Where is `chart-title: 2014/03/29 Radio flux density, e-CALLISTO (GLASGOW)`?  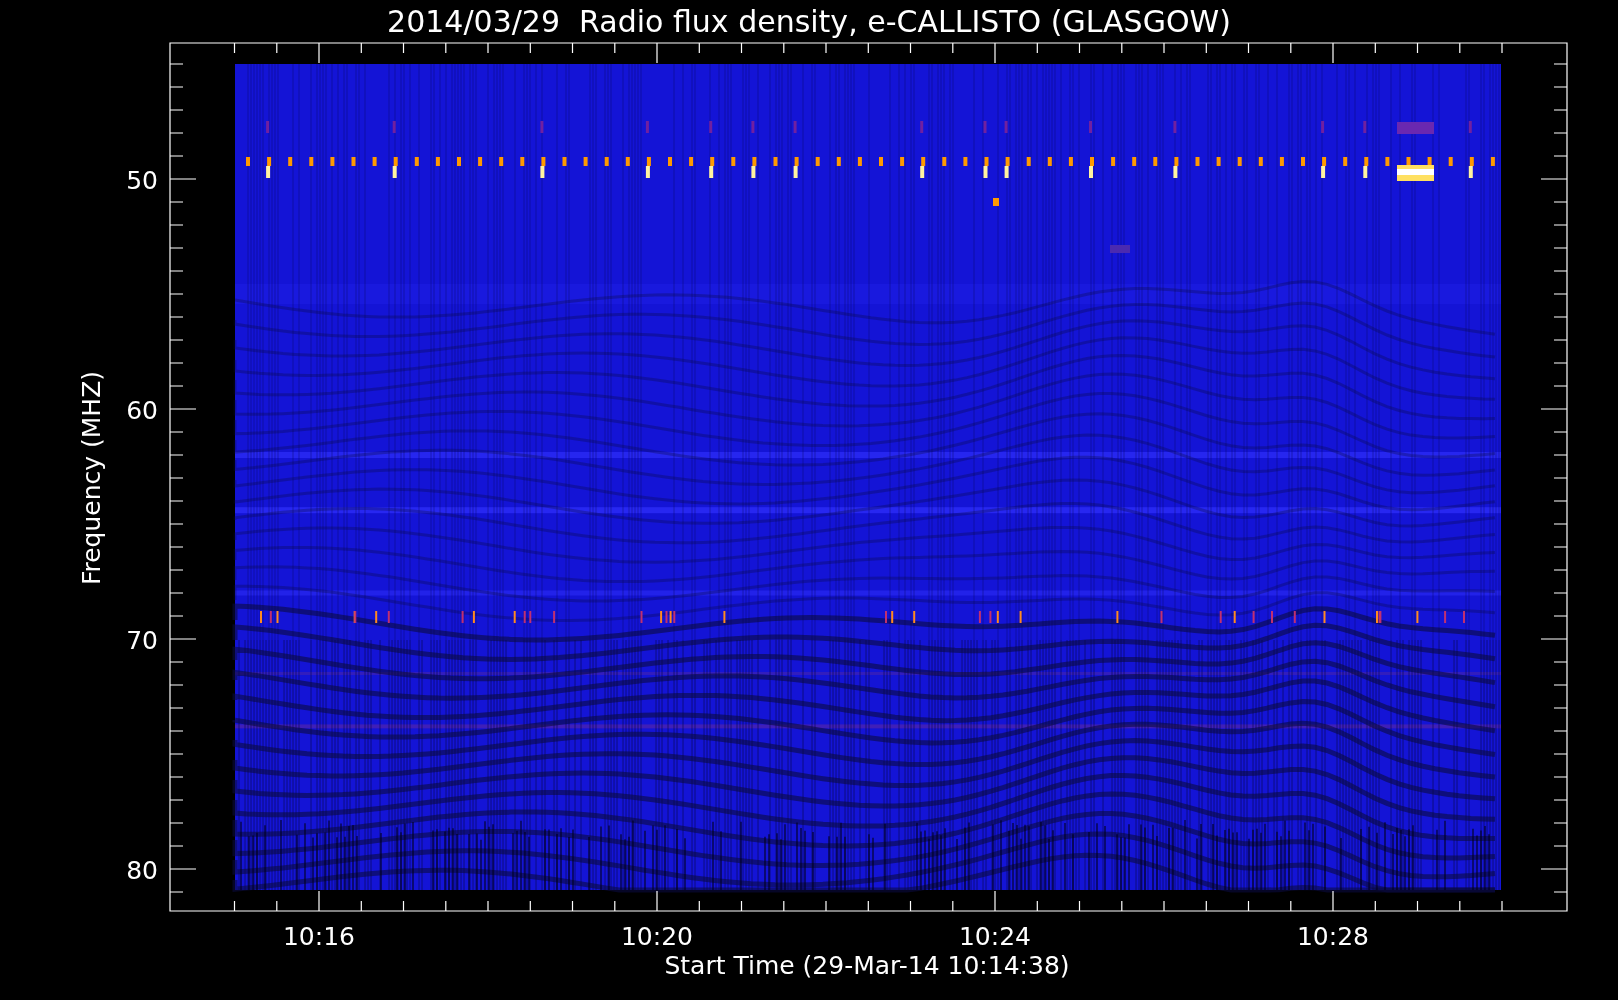 chart-title: 2014/03/29 Radio flux density, e-CALLISTO (GLASGOW) is located at coordinates (809, 21).